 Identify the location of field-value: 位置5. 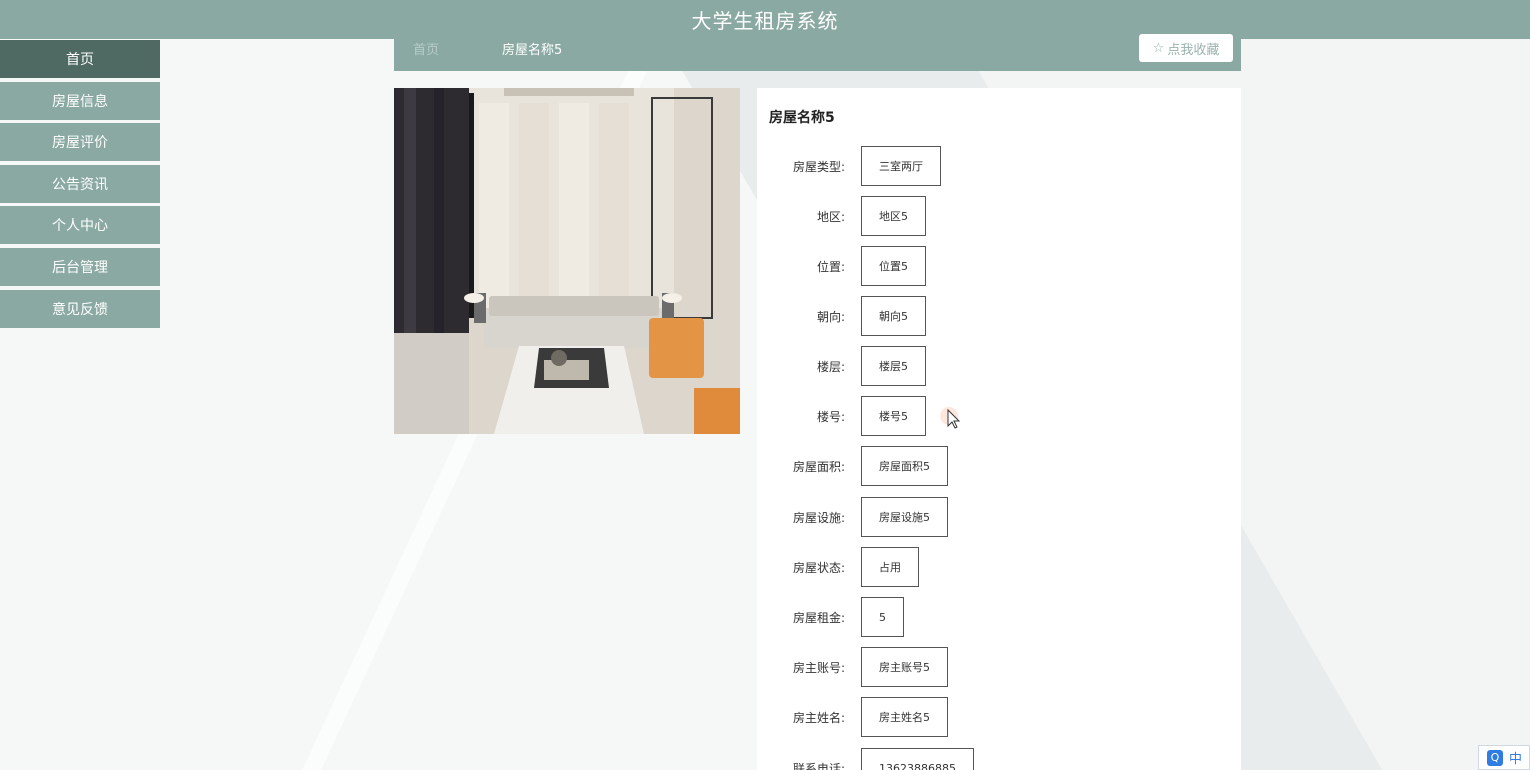
(893, 266).